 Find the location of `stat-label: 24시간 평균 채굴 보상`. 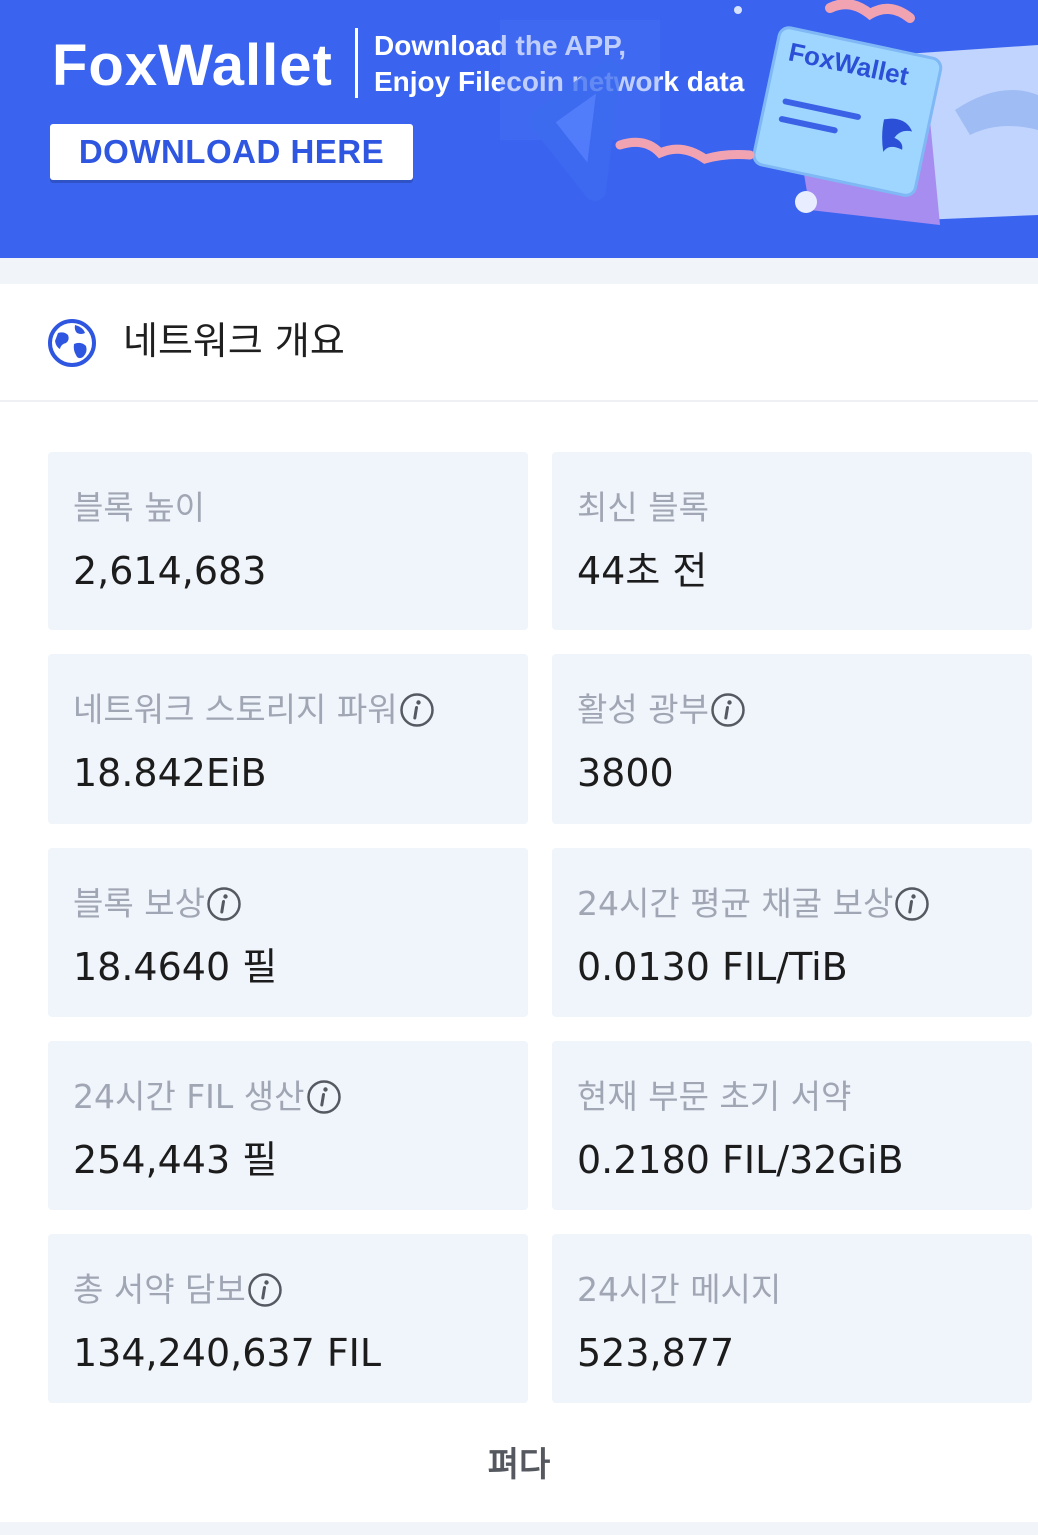

stat-label: 24시간 평균 채굴 보상 is located at coordinates (753, 904).